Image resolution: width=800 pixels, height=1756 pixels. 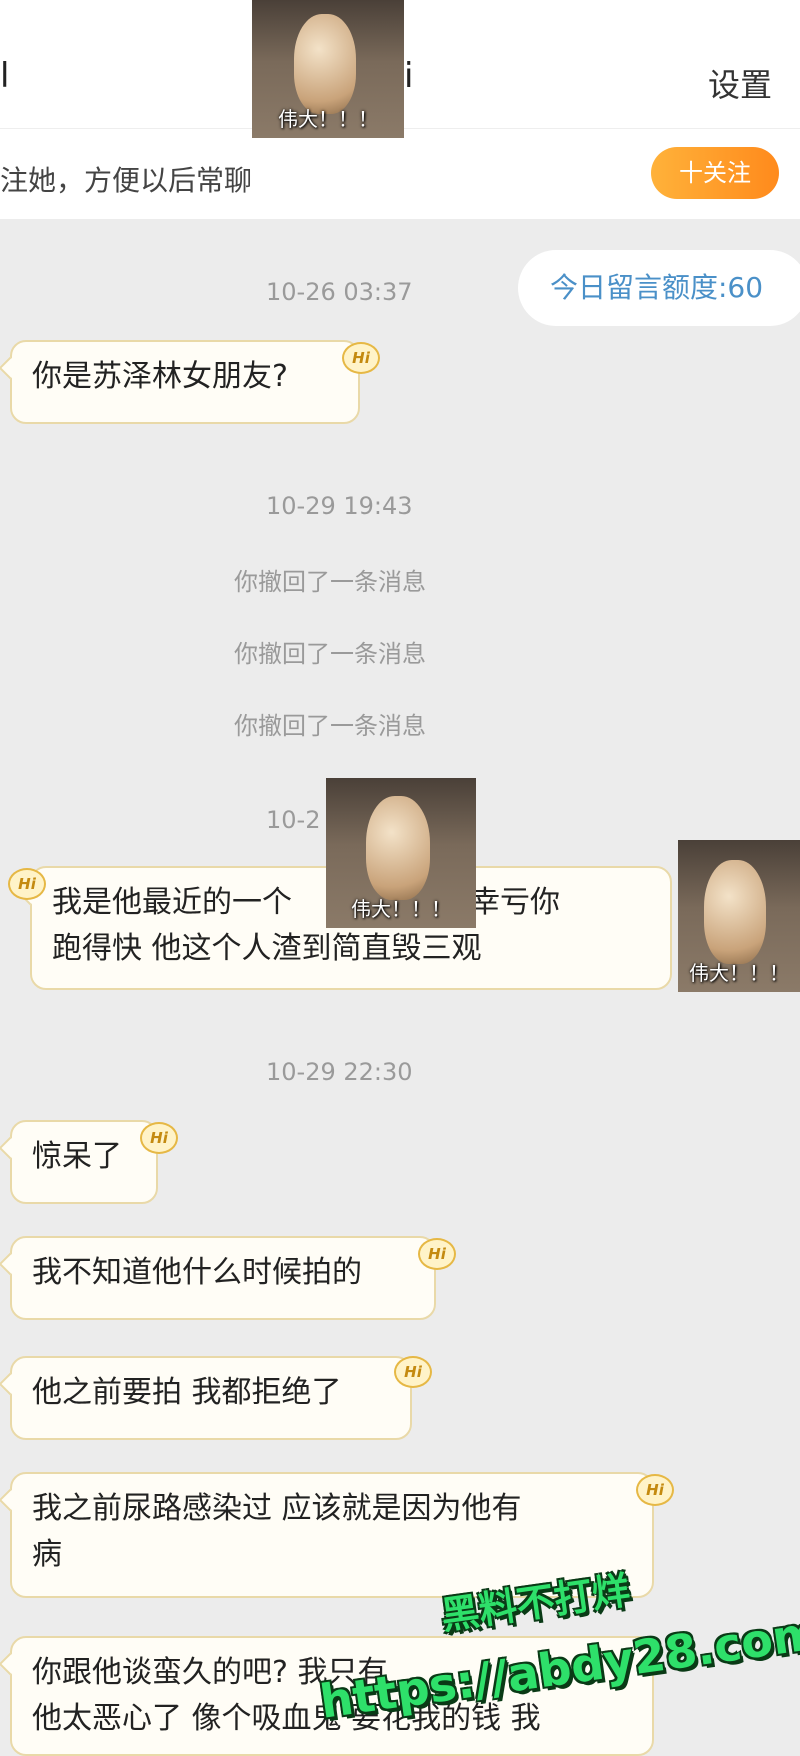 What do you see at coordinates (400, 173) in the screenshot?
I see `follow-bar: 注她，方便以后常聊 十关注` at bounding box center [400, 173].